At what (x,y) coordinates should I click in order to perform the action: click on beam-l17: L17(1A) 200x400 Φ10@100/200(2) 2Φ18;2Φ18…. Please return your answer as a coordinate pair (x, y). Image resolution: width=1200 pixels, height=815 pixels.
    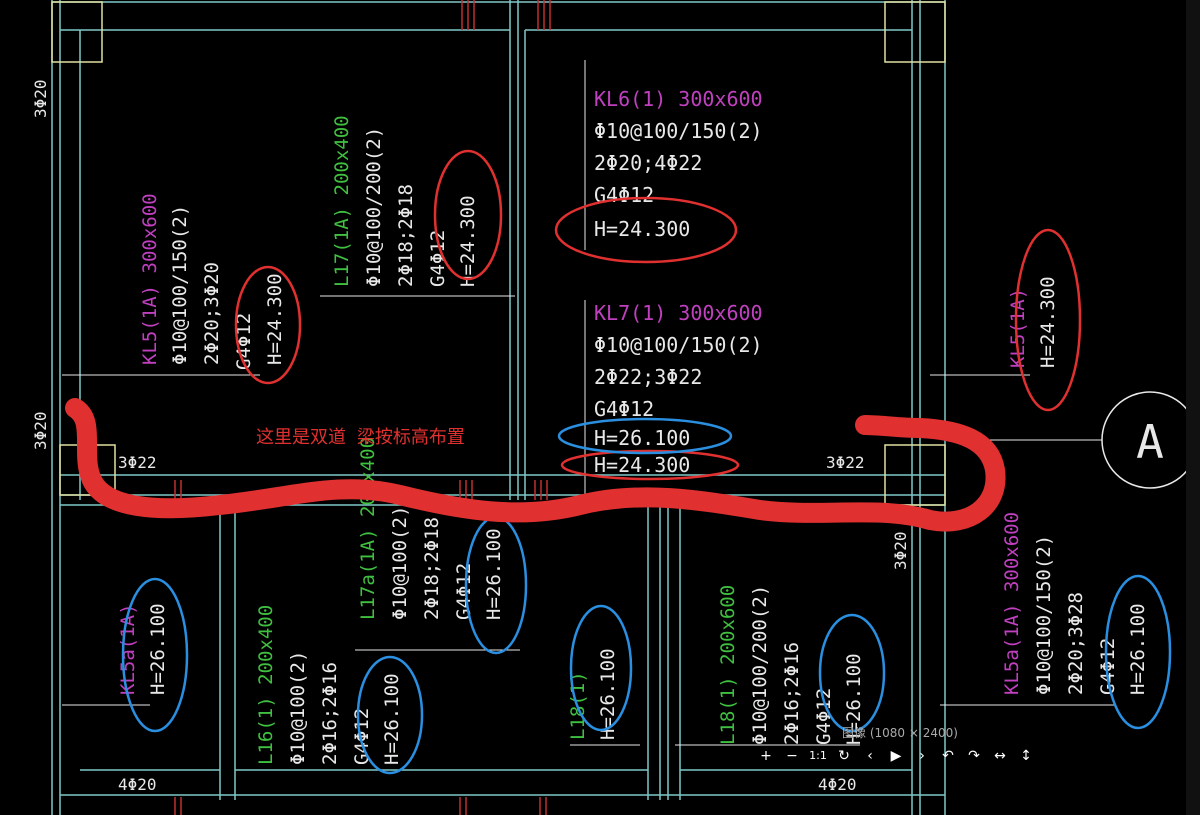
    Looking at the image, I should click on (405, 201).